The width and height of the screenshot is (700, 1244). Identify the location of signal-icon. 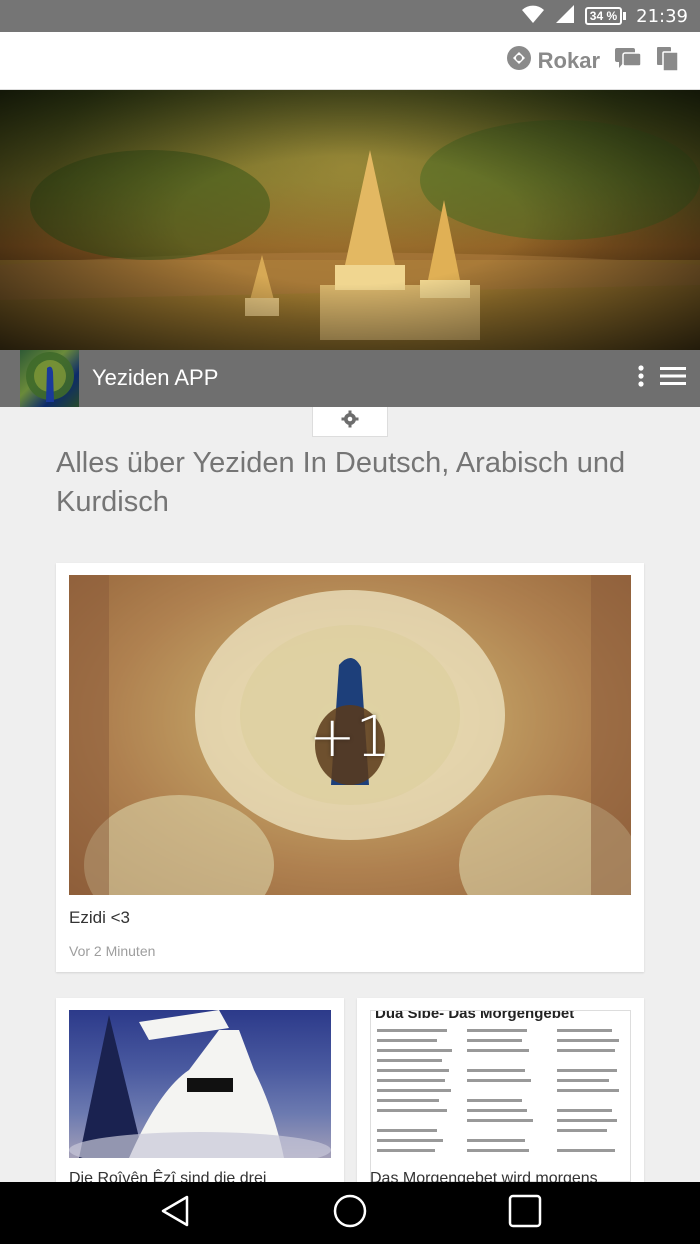
(565, 16).